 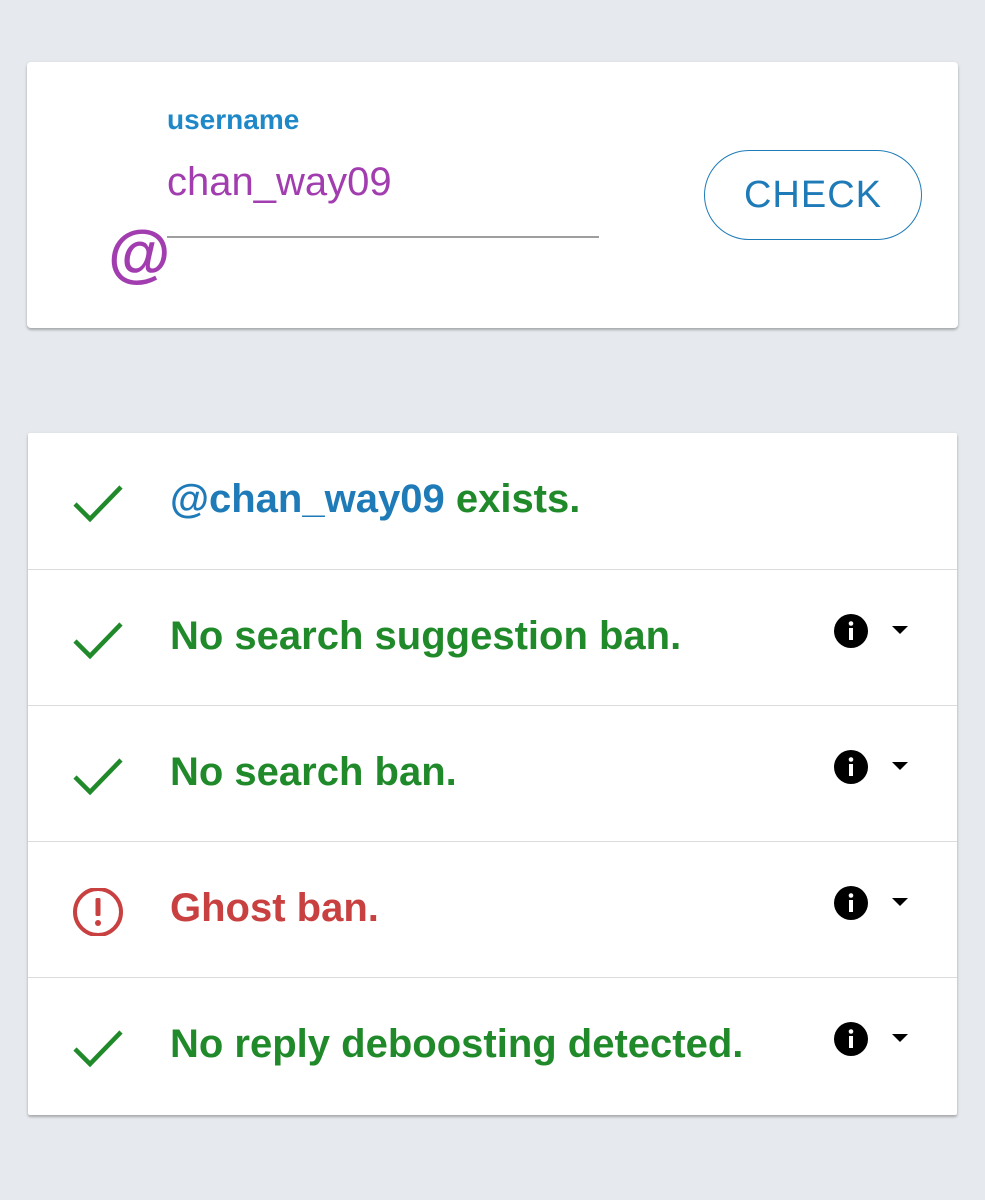 I want to click on username-input, so click(x=383, y=182).